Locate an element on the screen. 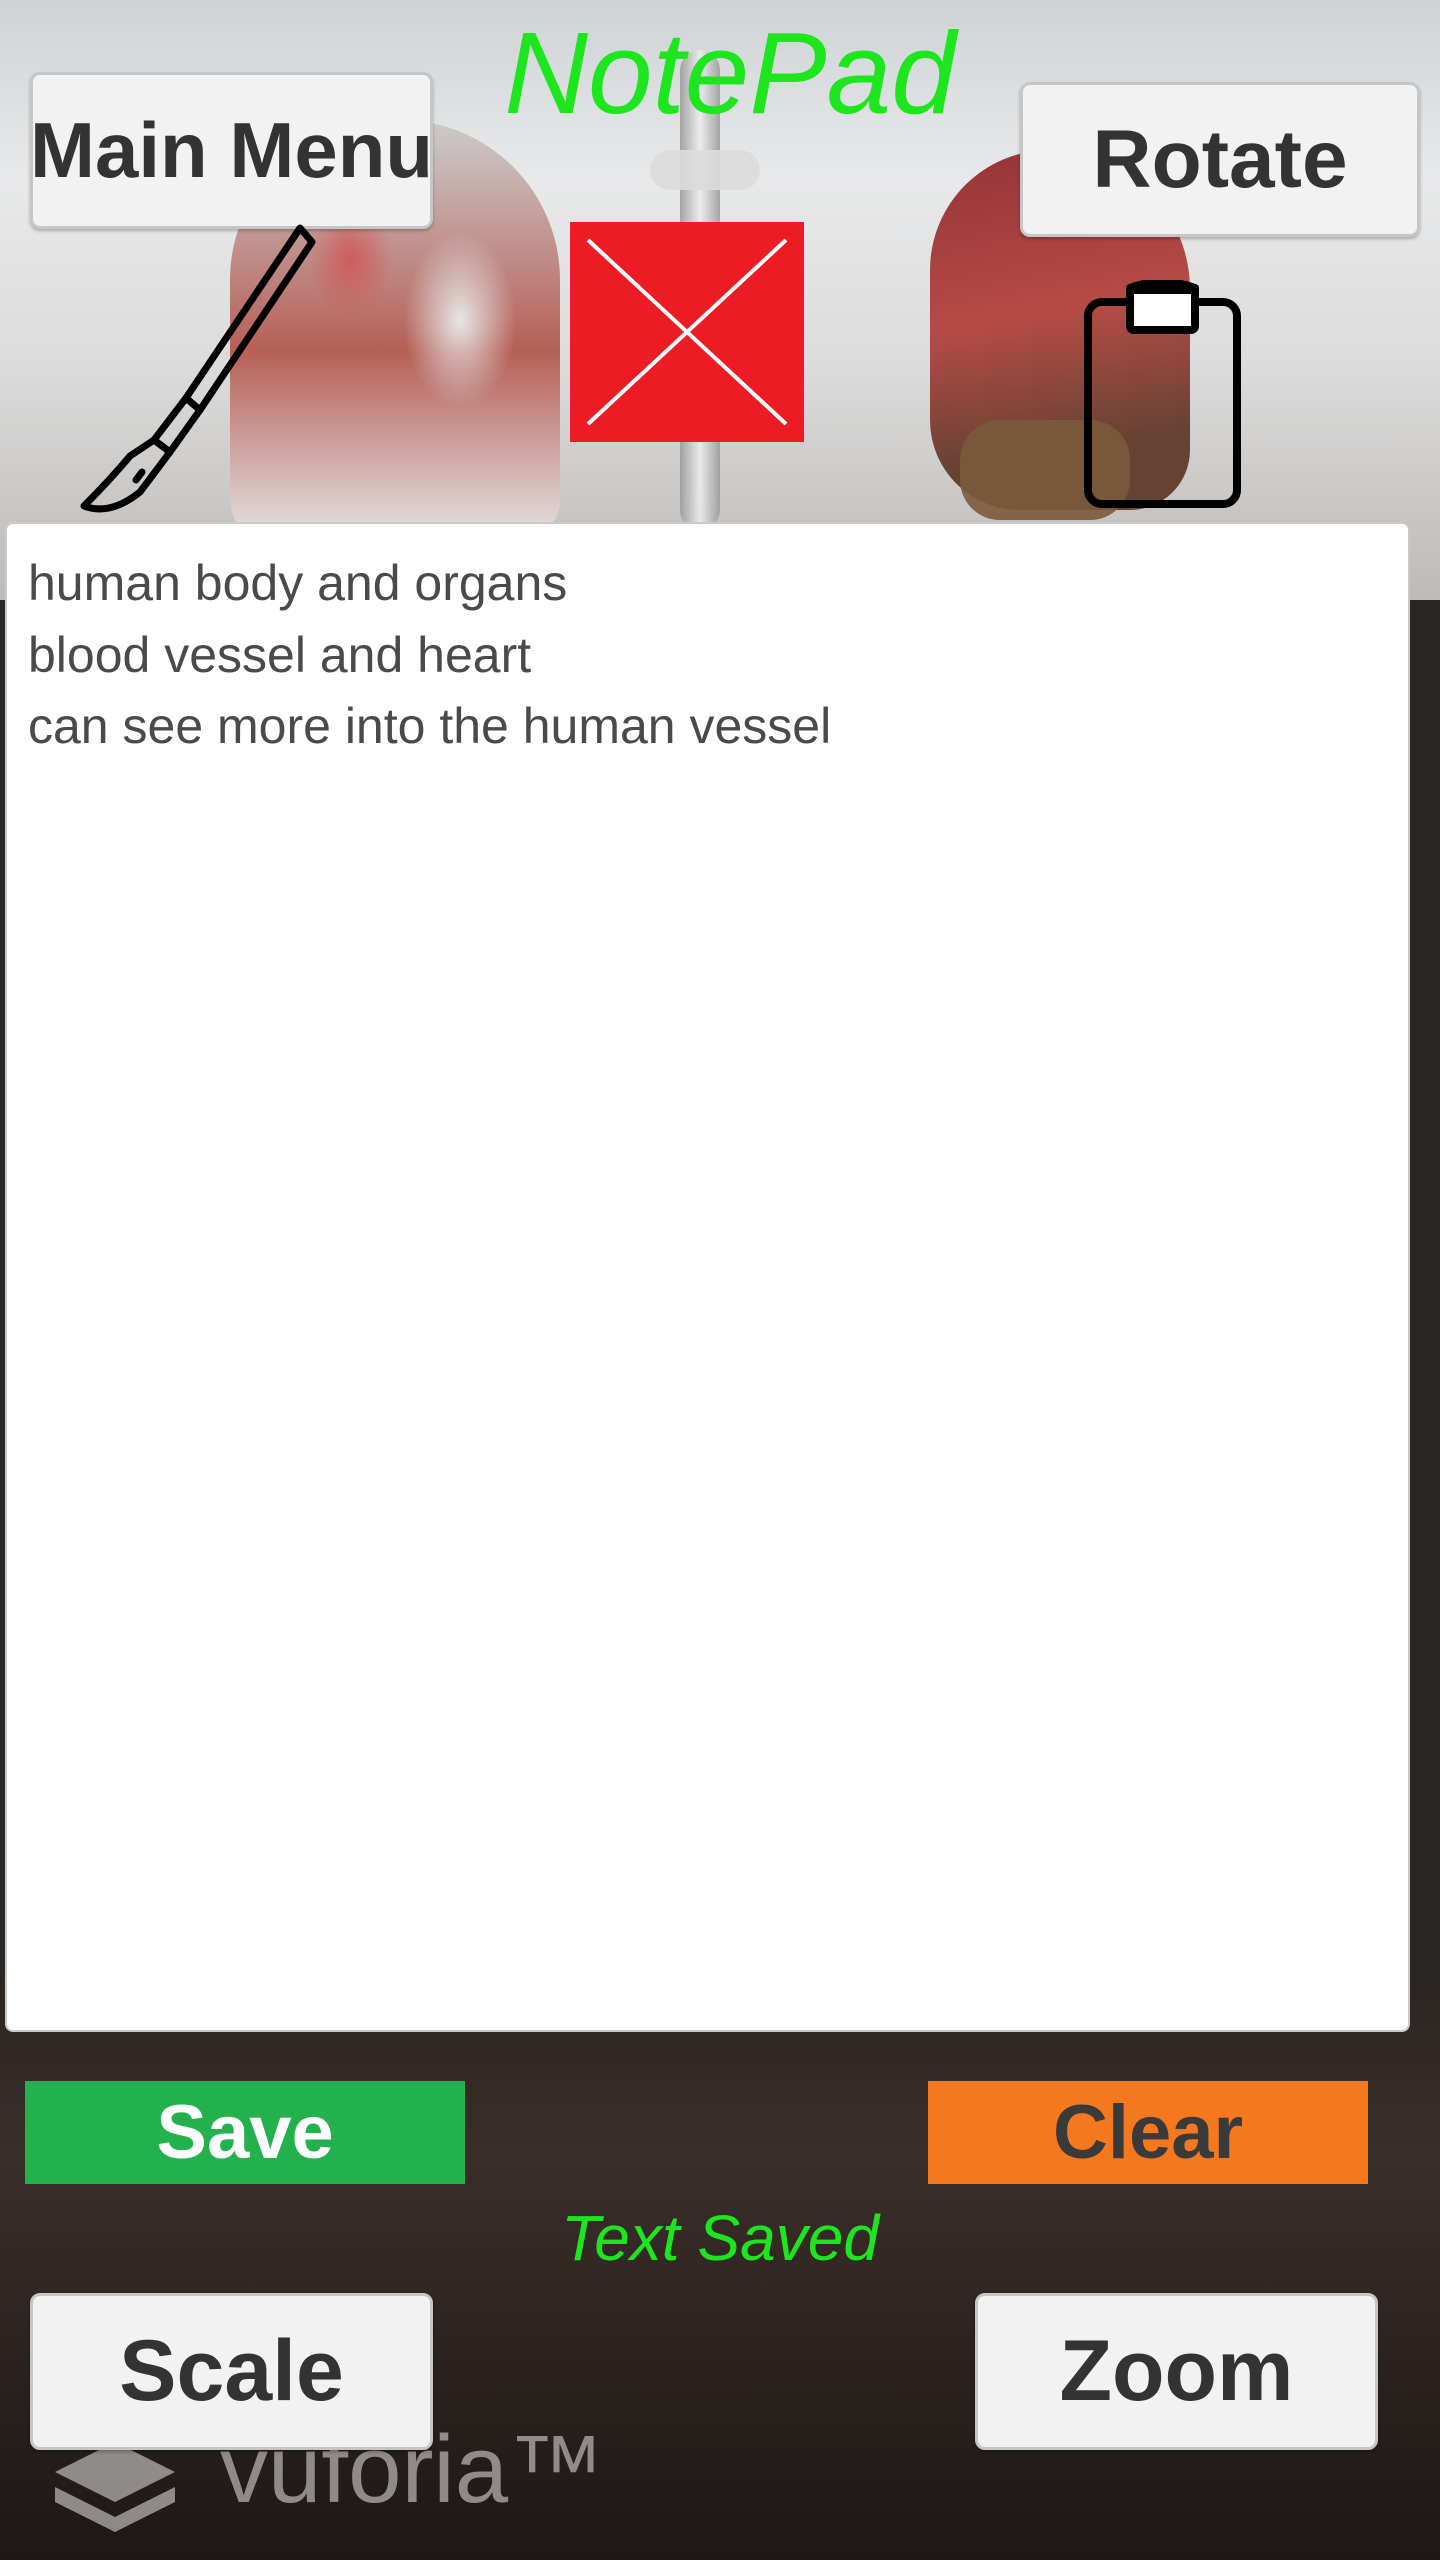 The width and height of the screenshot is (1440, 2560). note-line: can see more into the human vessel is located at coordinates (430, 726).